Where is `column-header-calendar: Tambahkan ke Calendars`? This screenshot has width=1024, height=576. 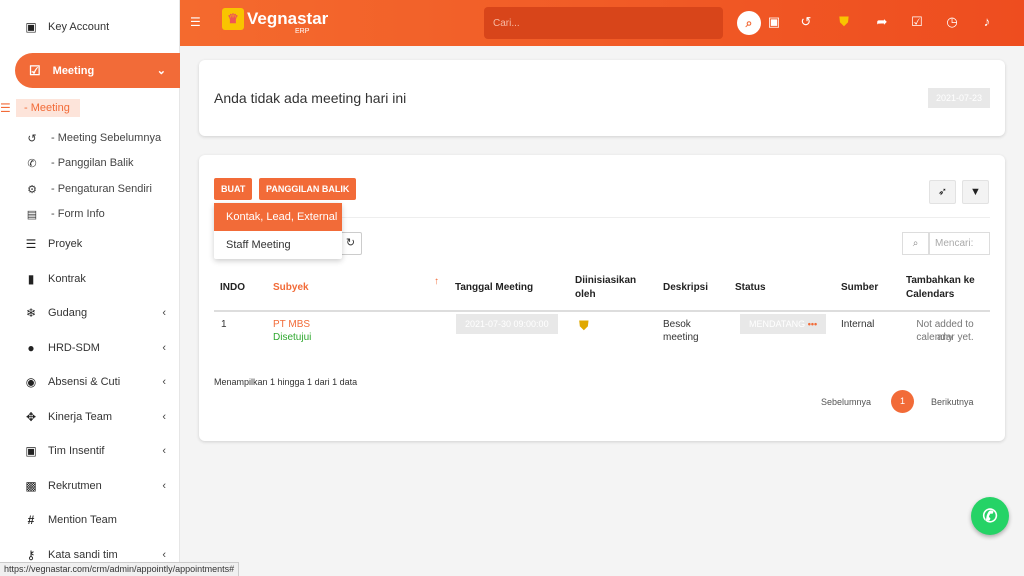 column-header-calendar: Tambahkan ke Calendars is located at coordinates (940, 288).